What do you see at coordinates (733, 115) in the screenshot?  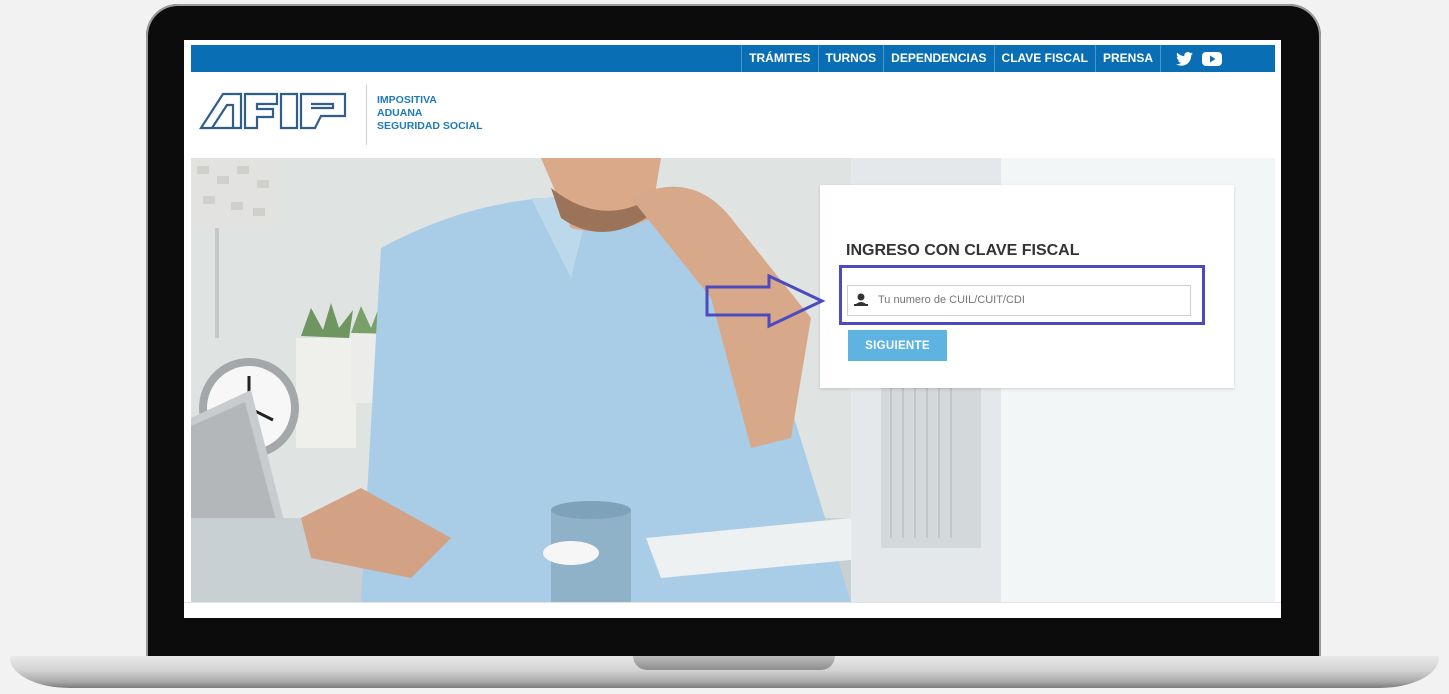 I see `site-header: IMPOSITIVA ADUANA SEGURIDAD SOCIAL` at bounding box center [733, 115].